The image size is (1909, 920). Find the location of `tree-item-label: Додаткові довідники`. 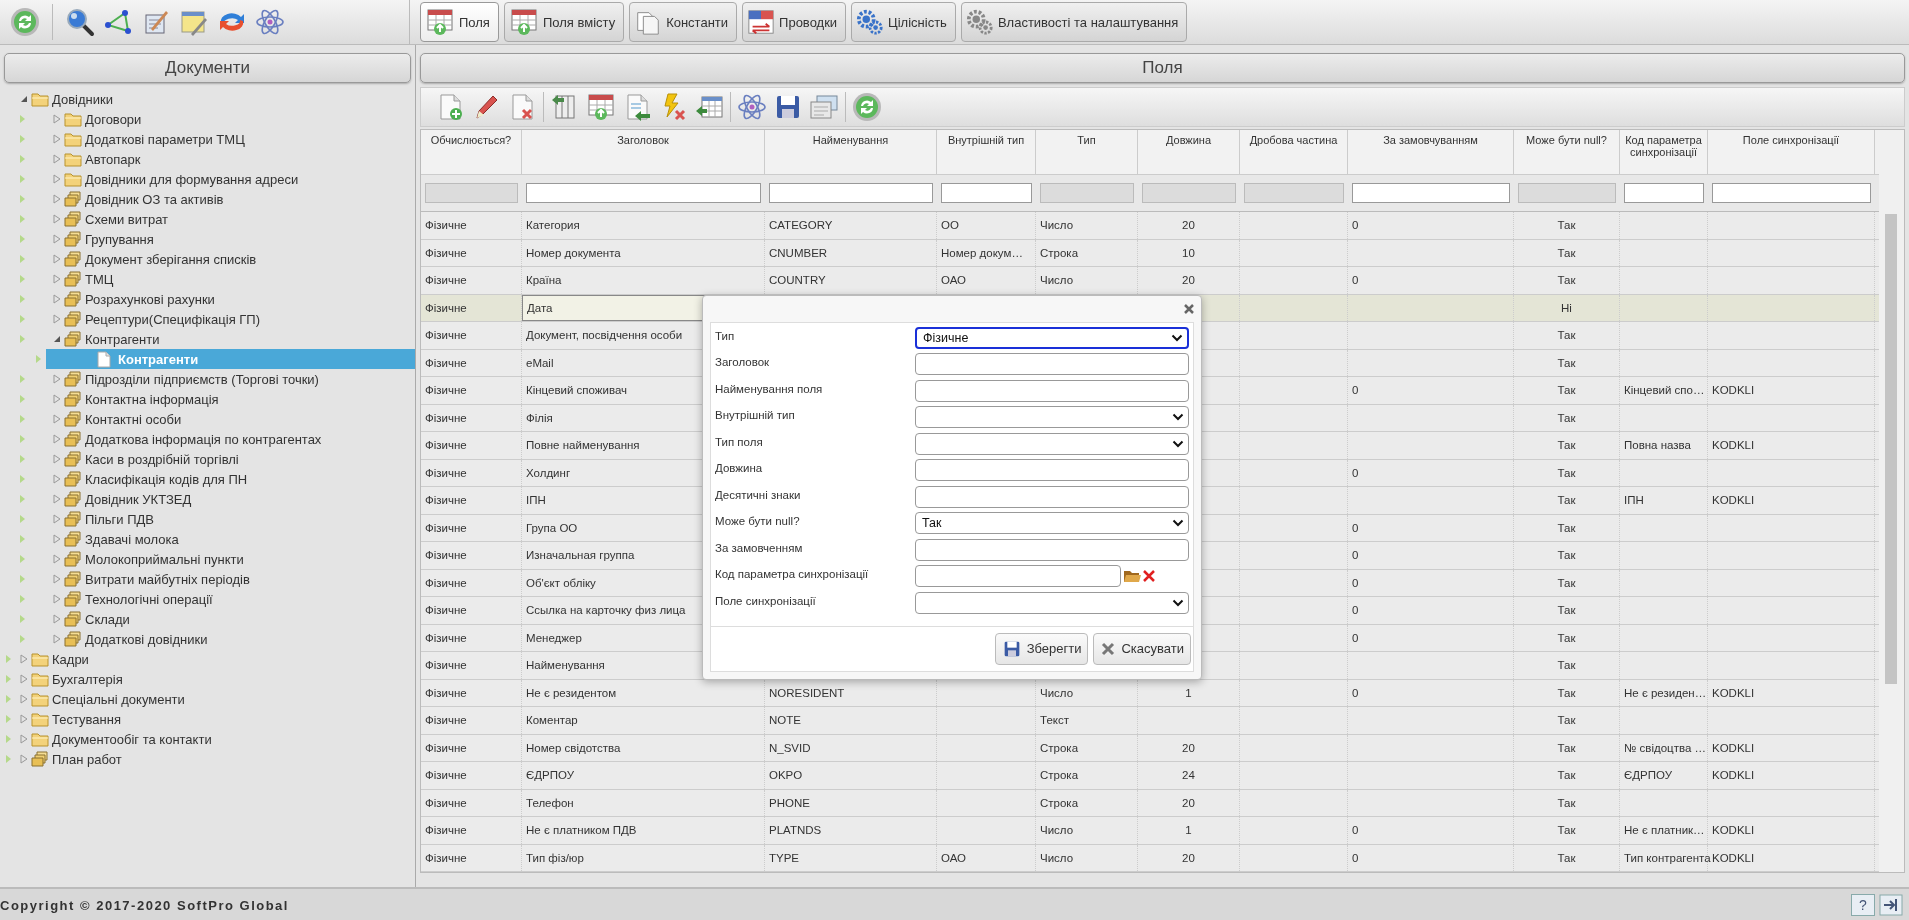

tree-item-label: Додаткові довідники is located at coordinates (146, 639).